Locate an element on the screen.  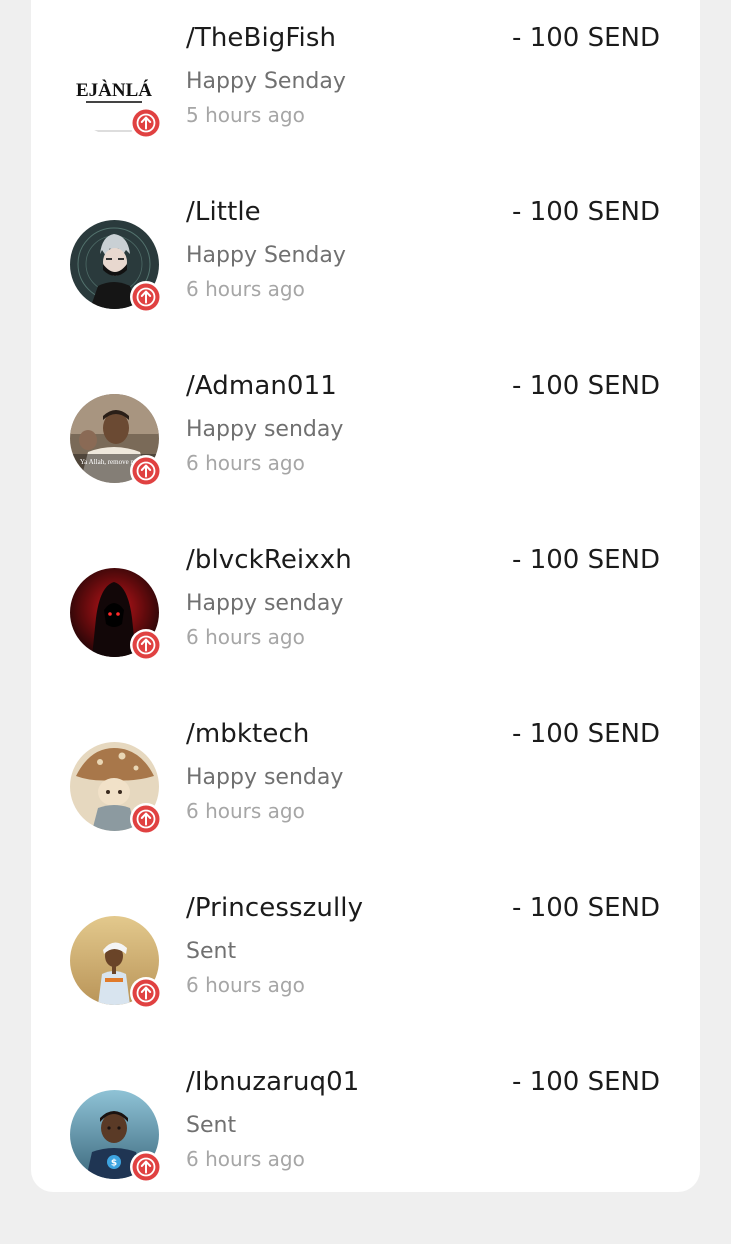
avatar-wrap: EJÀNLÁ is located at coordinates (115, 91).